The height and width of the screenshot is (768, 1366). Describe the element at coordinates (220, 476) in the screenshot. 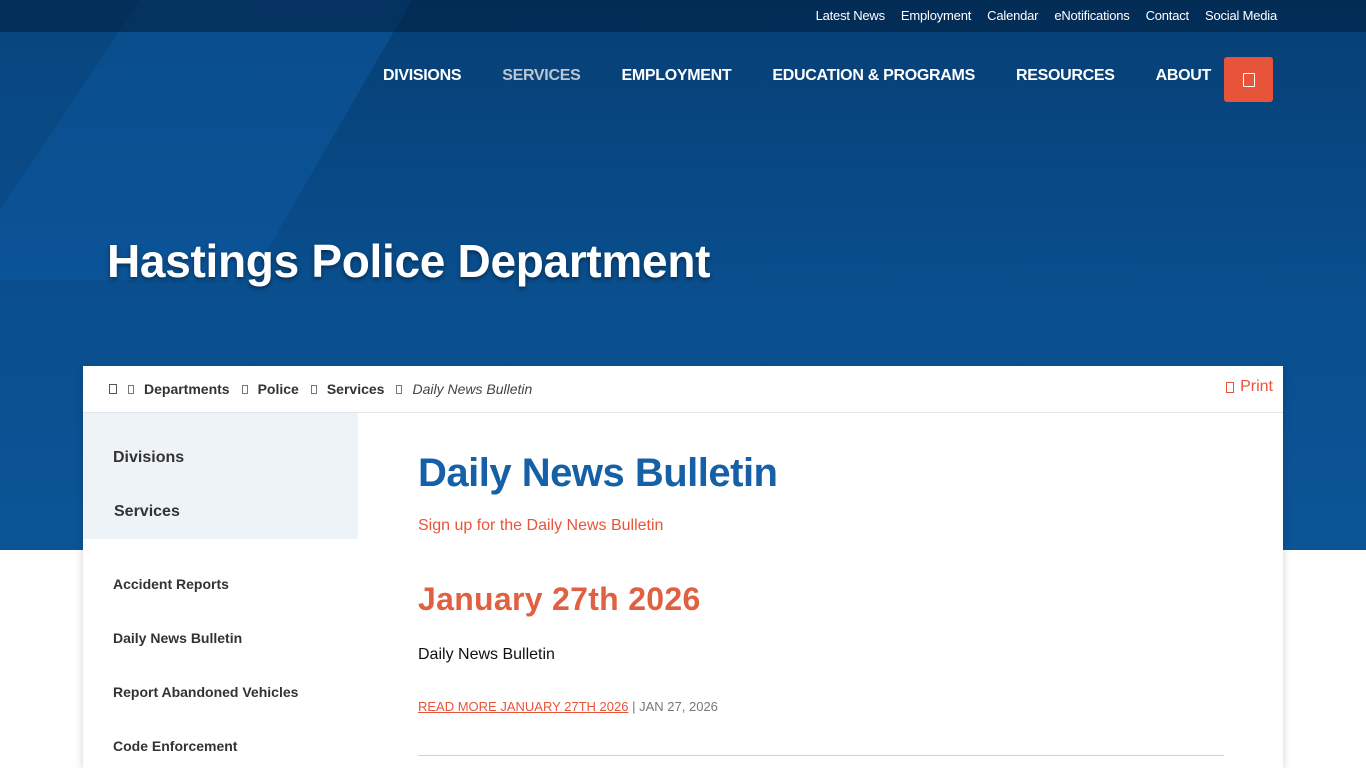

I see `sidebar-header: Divisions Services` at that location.